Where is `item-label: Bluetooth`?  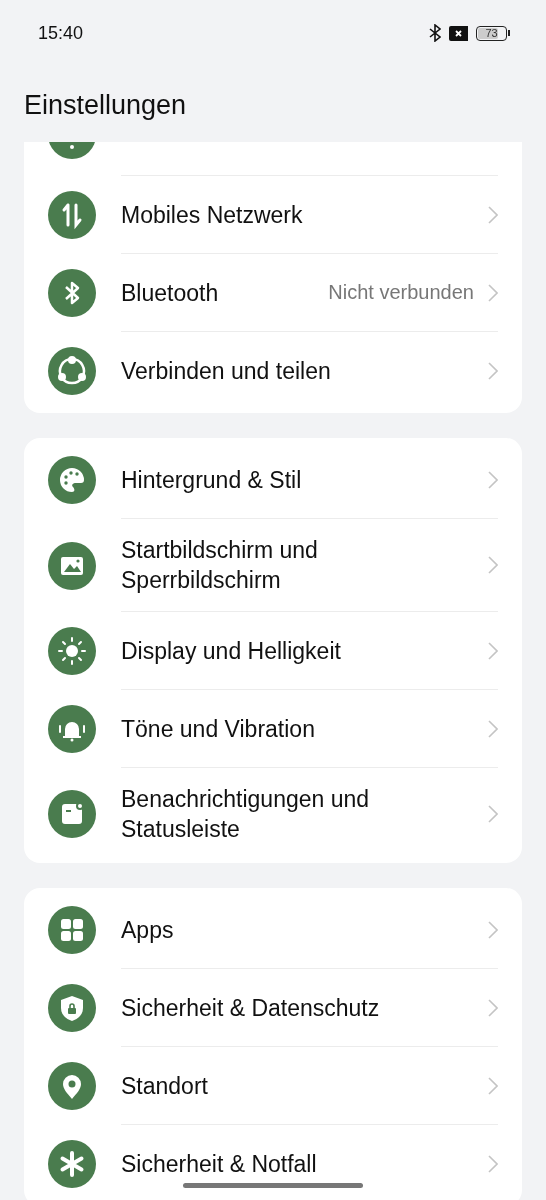
item-label: Bluetooth is located at coordinates (170, 293).